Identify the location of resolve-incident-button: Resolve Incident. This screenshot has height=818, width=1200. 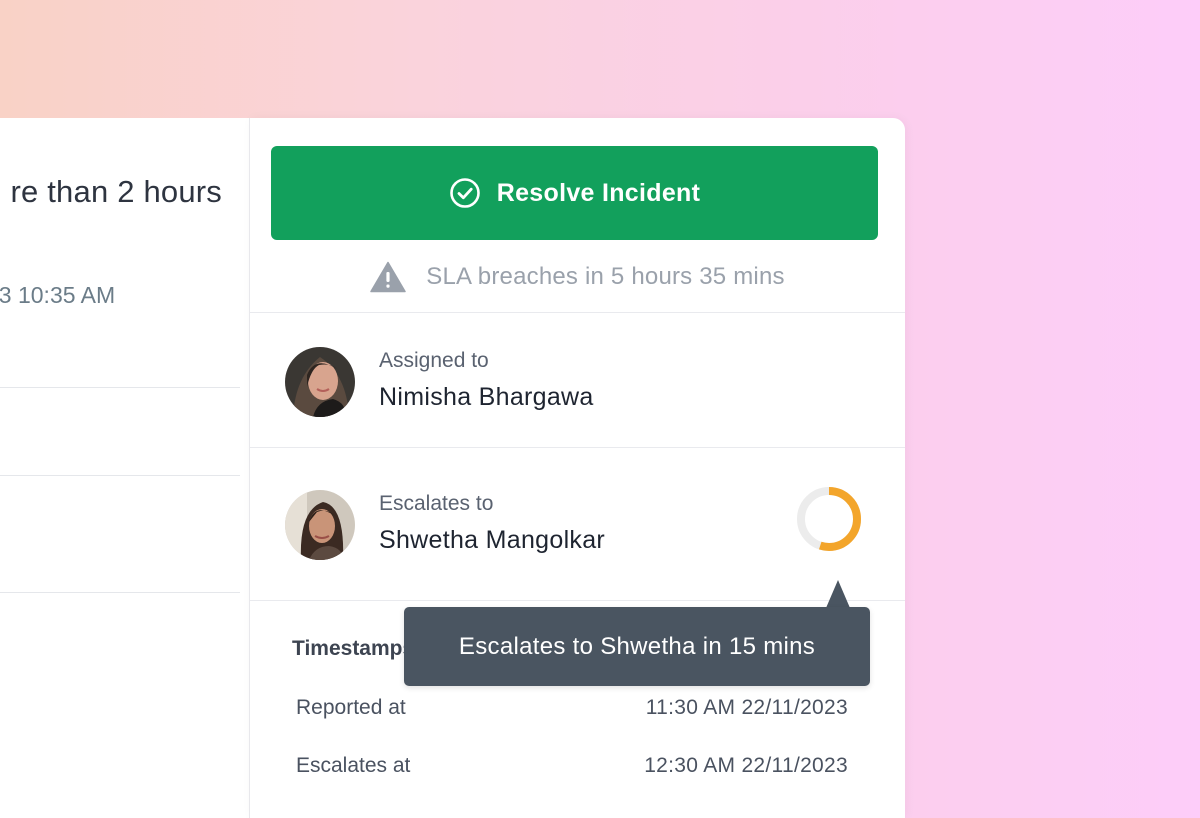
(574, 193).